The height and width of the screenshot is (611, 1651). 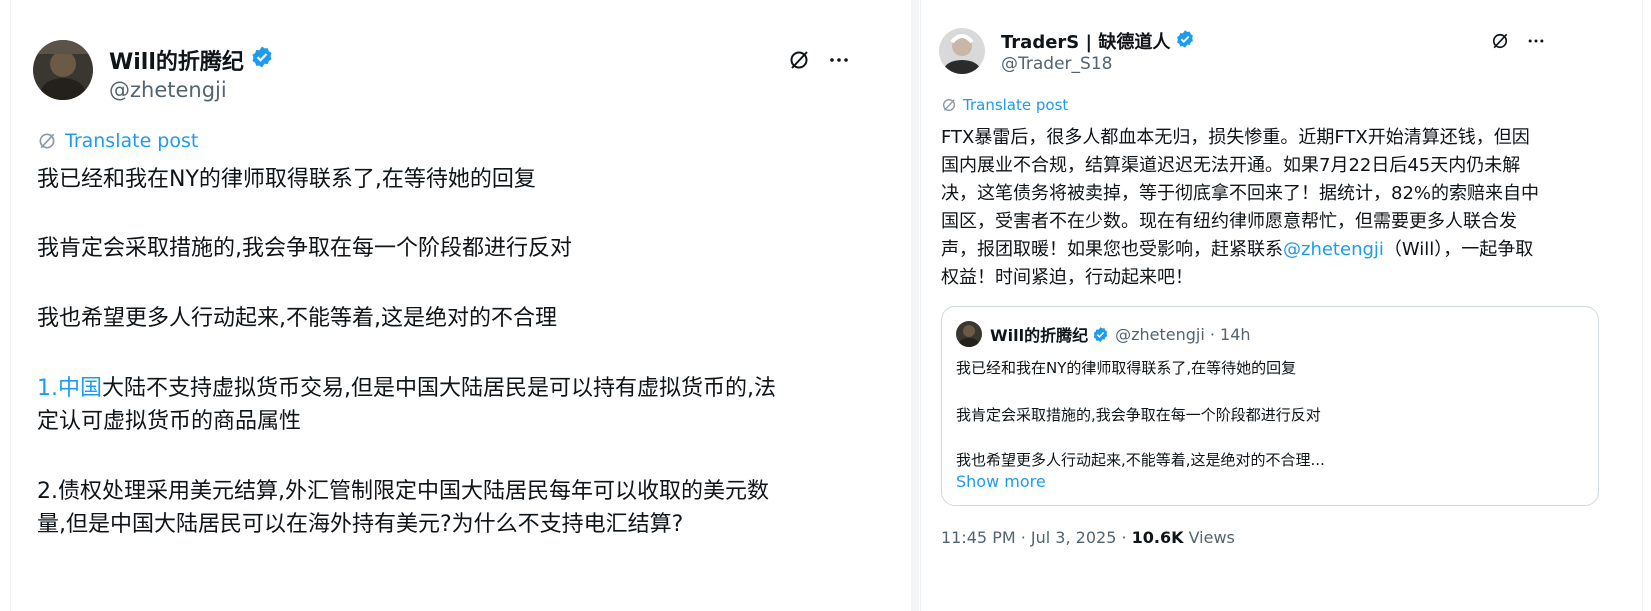 What do you see at coordinates (403, 491) in the screenshot?
I see `tweet-paragraph-5-line1: 2.债权处理采用美元结算,外汇管制限定中国大陆居民每年可以收取的美元数` at bounding box center [403, 491].